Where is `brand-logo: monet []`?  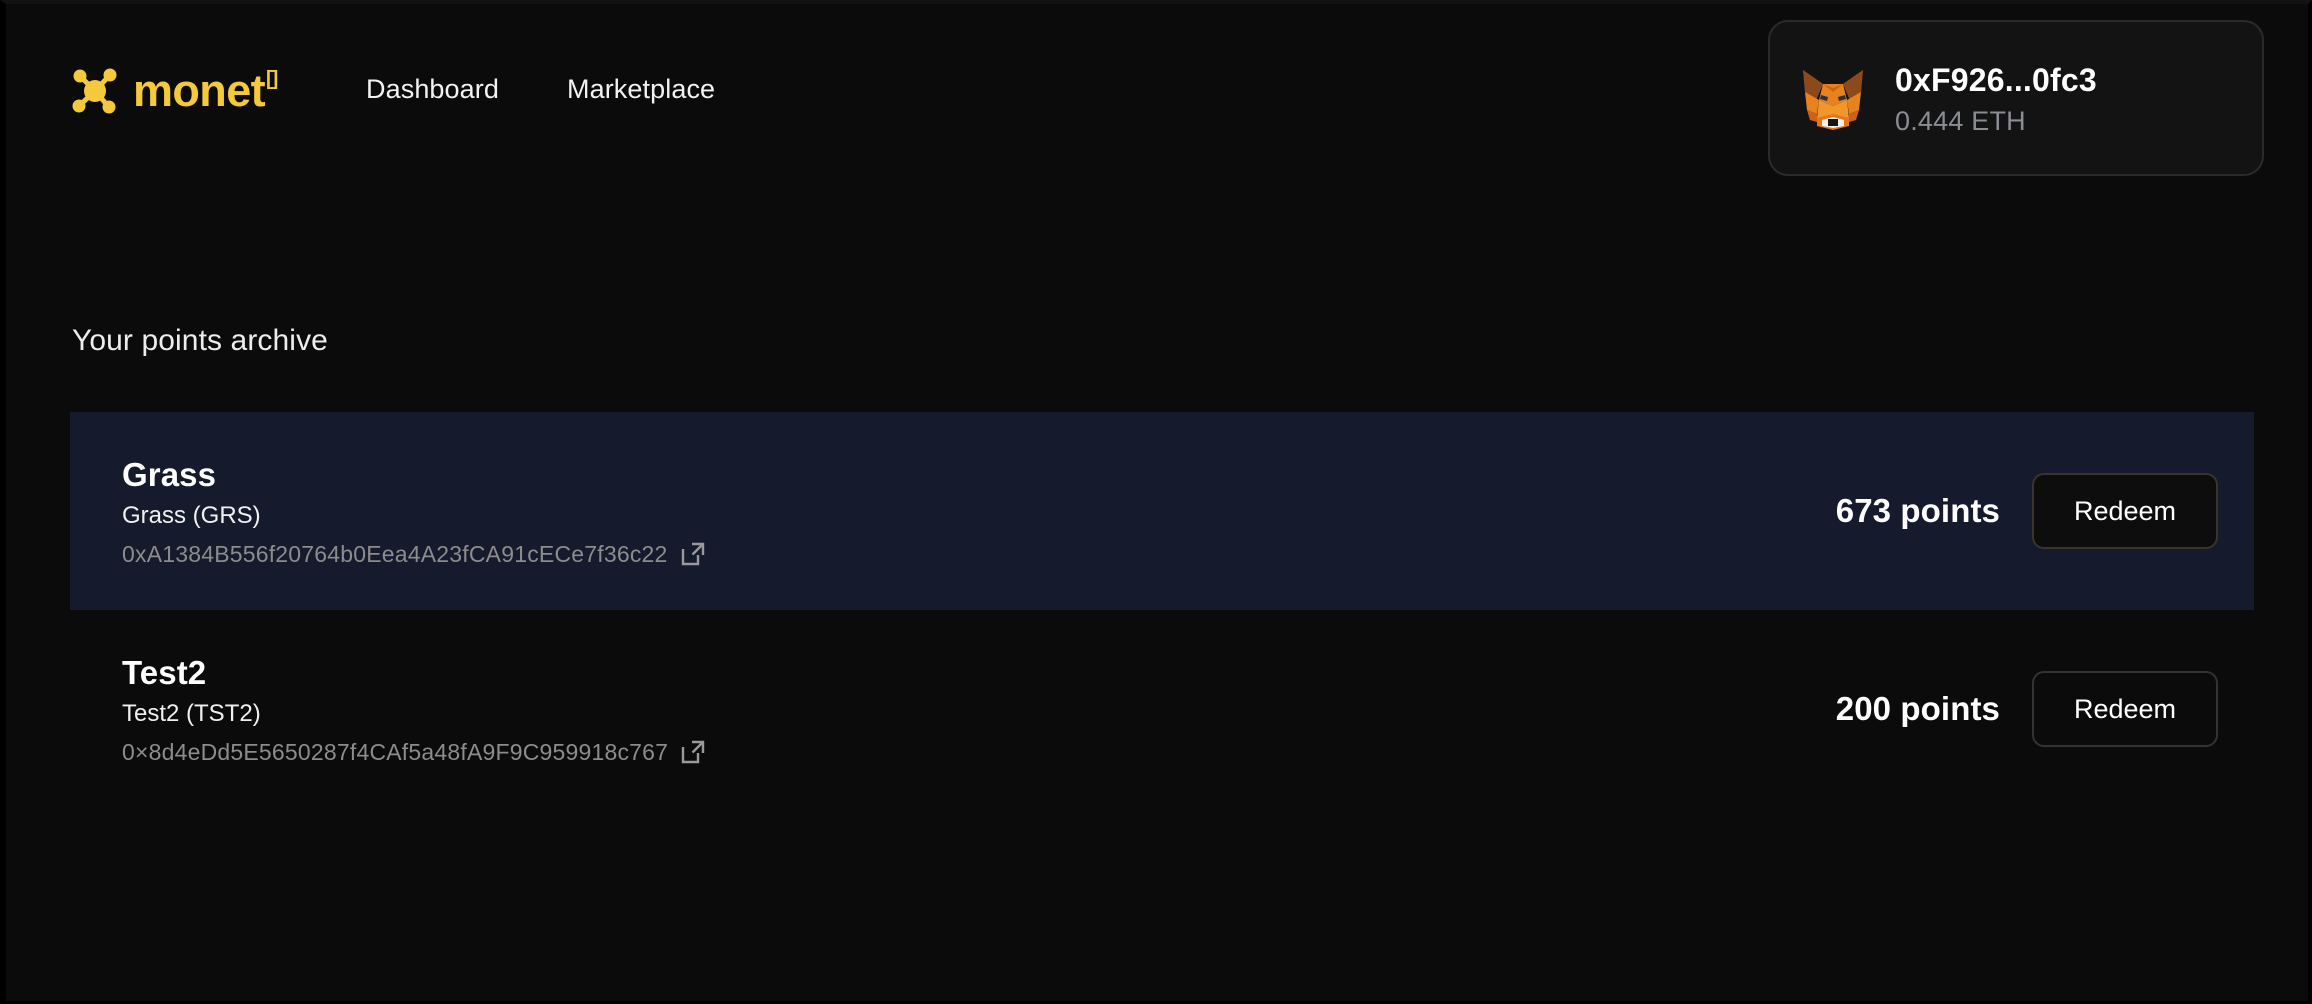 brand-logo: monet [] is located at coordinates (173, 91).